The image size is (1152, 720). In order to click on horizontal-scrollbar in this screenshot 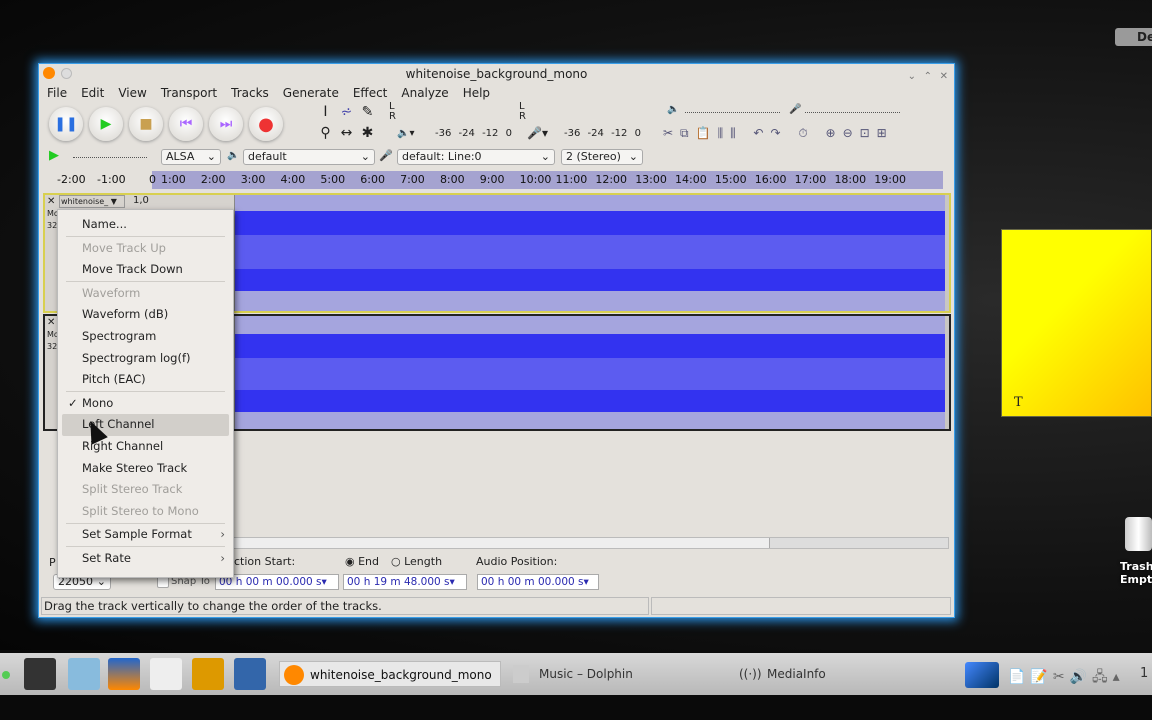, I will do `click(589, 543)`.